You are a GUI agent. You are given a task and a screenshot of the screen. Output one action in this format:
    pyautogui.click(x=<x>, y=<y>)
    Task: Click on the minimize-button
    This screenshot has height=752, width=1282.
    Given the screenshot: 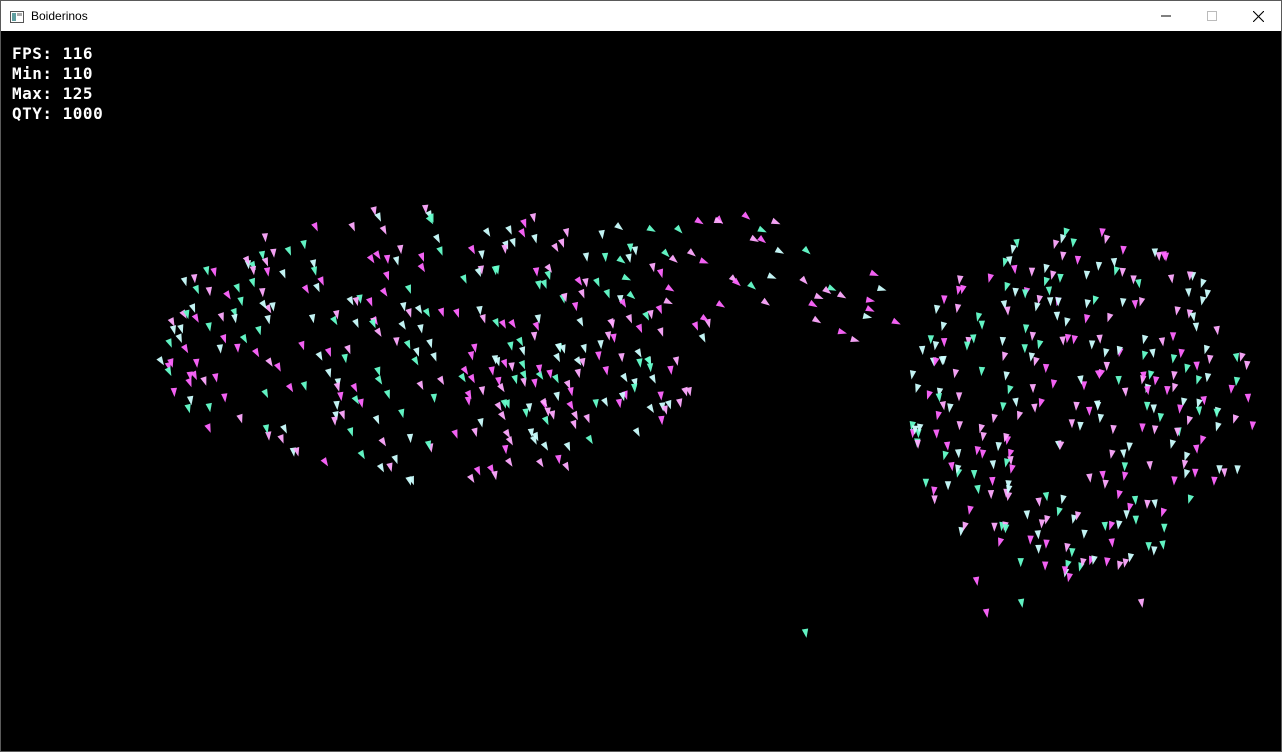 What is the action you would take?
    pyautogui.click(x=1166, y=16)
    